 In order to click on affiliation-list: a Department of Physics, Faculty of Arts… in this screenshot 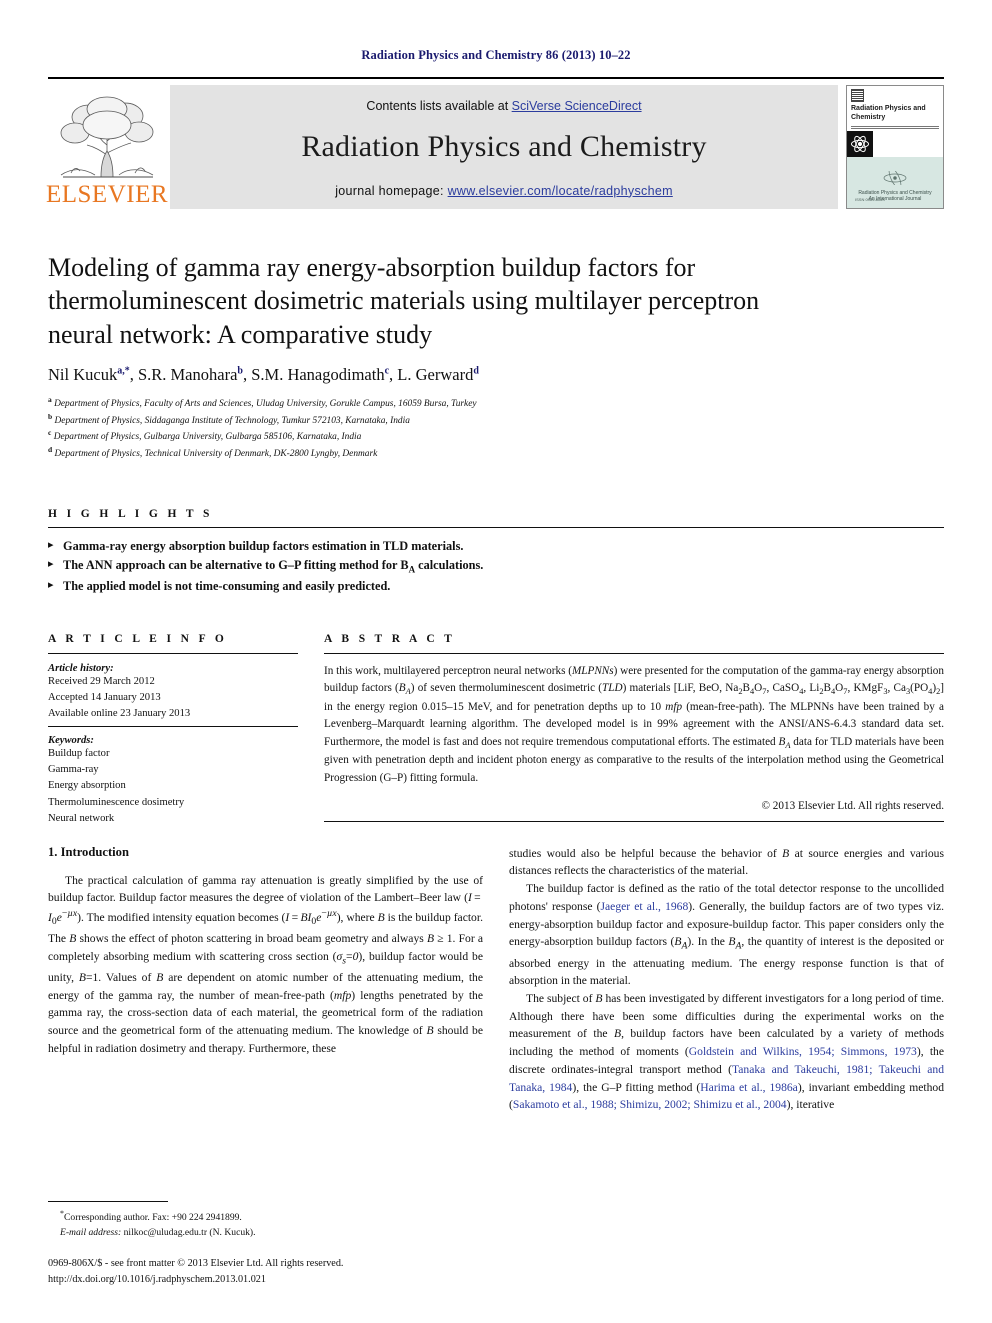, I will do `click(496, 428)`.